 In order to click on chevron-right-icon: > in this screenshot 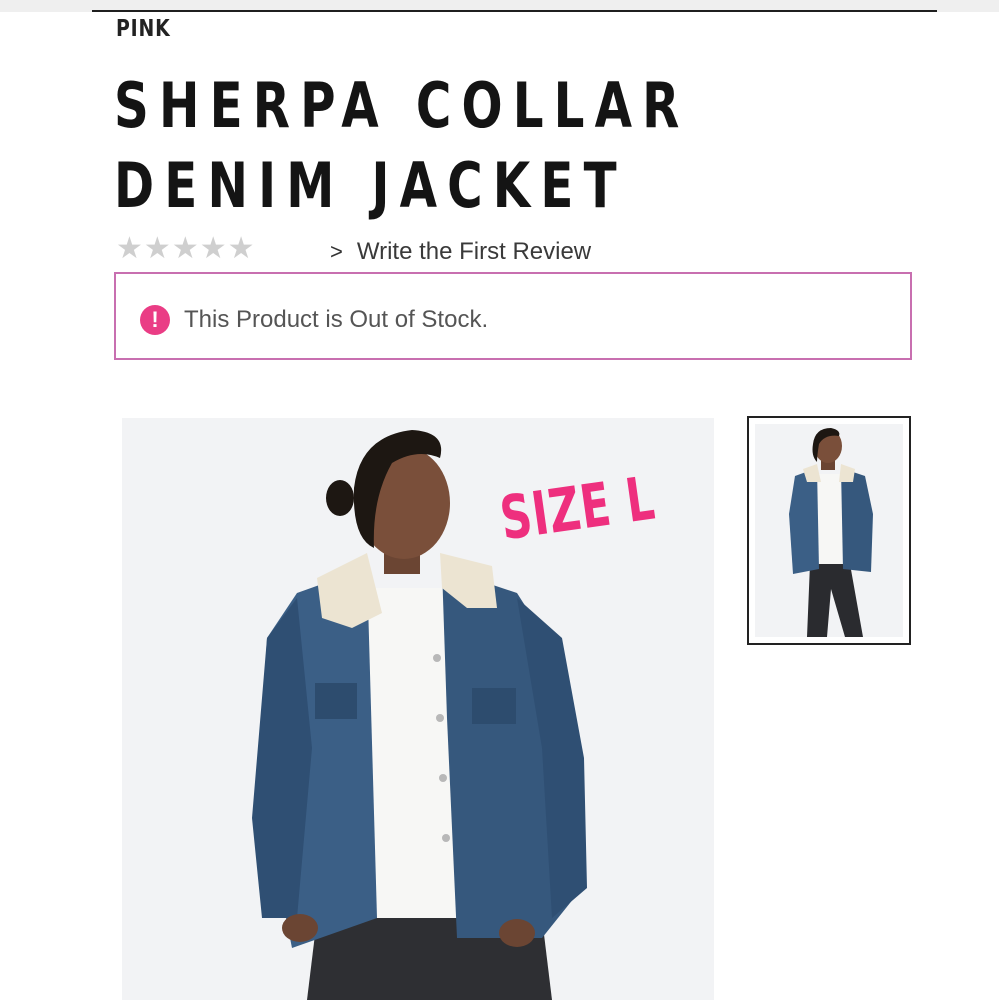, I will do `click(336, 251)`.